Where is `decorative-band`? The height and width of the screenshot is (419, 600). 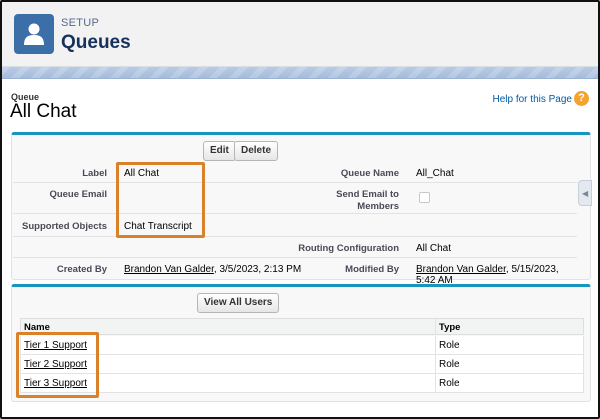
decorative-band is located at coordinates (300, 73).